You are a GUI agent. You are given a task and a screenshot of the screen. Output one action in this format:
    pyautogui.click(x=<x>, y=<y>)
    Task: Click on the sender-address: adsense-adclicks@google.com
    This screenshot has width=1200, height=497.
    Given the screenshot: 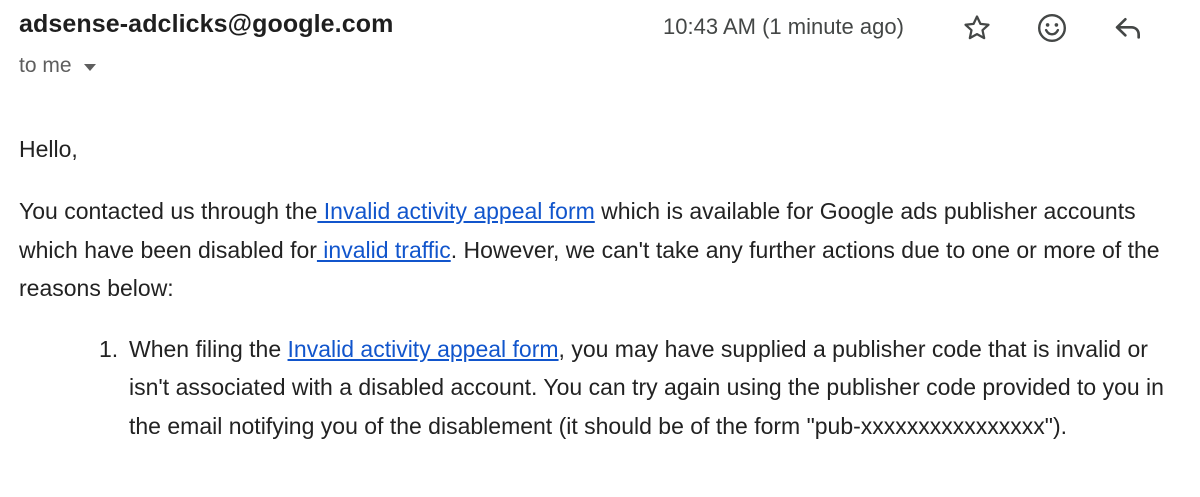 What is the action you would take?
    pyautogui.click(x=206, y=24)
    